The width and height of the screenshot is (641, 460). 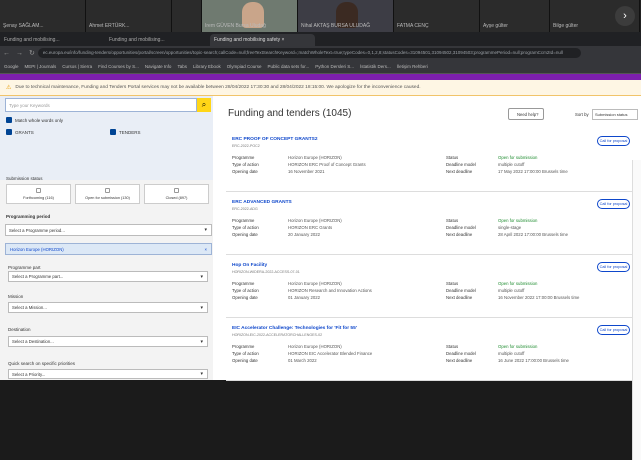 What do you see at coordinates (249, 265) in the screenshot?
I see `result-title: Hop On Facility` at bounding box center [249, 265].